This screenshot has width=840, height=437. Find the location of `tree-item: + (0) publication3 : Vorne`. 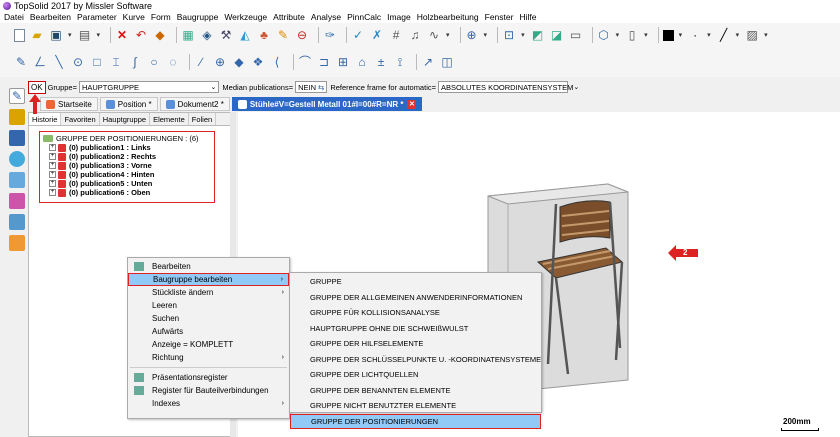

tree-item: + (0) publication3 : Vorne is located at coordinates (127, 165).